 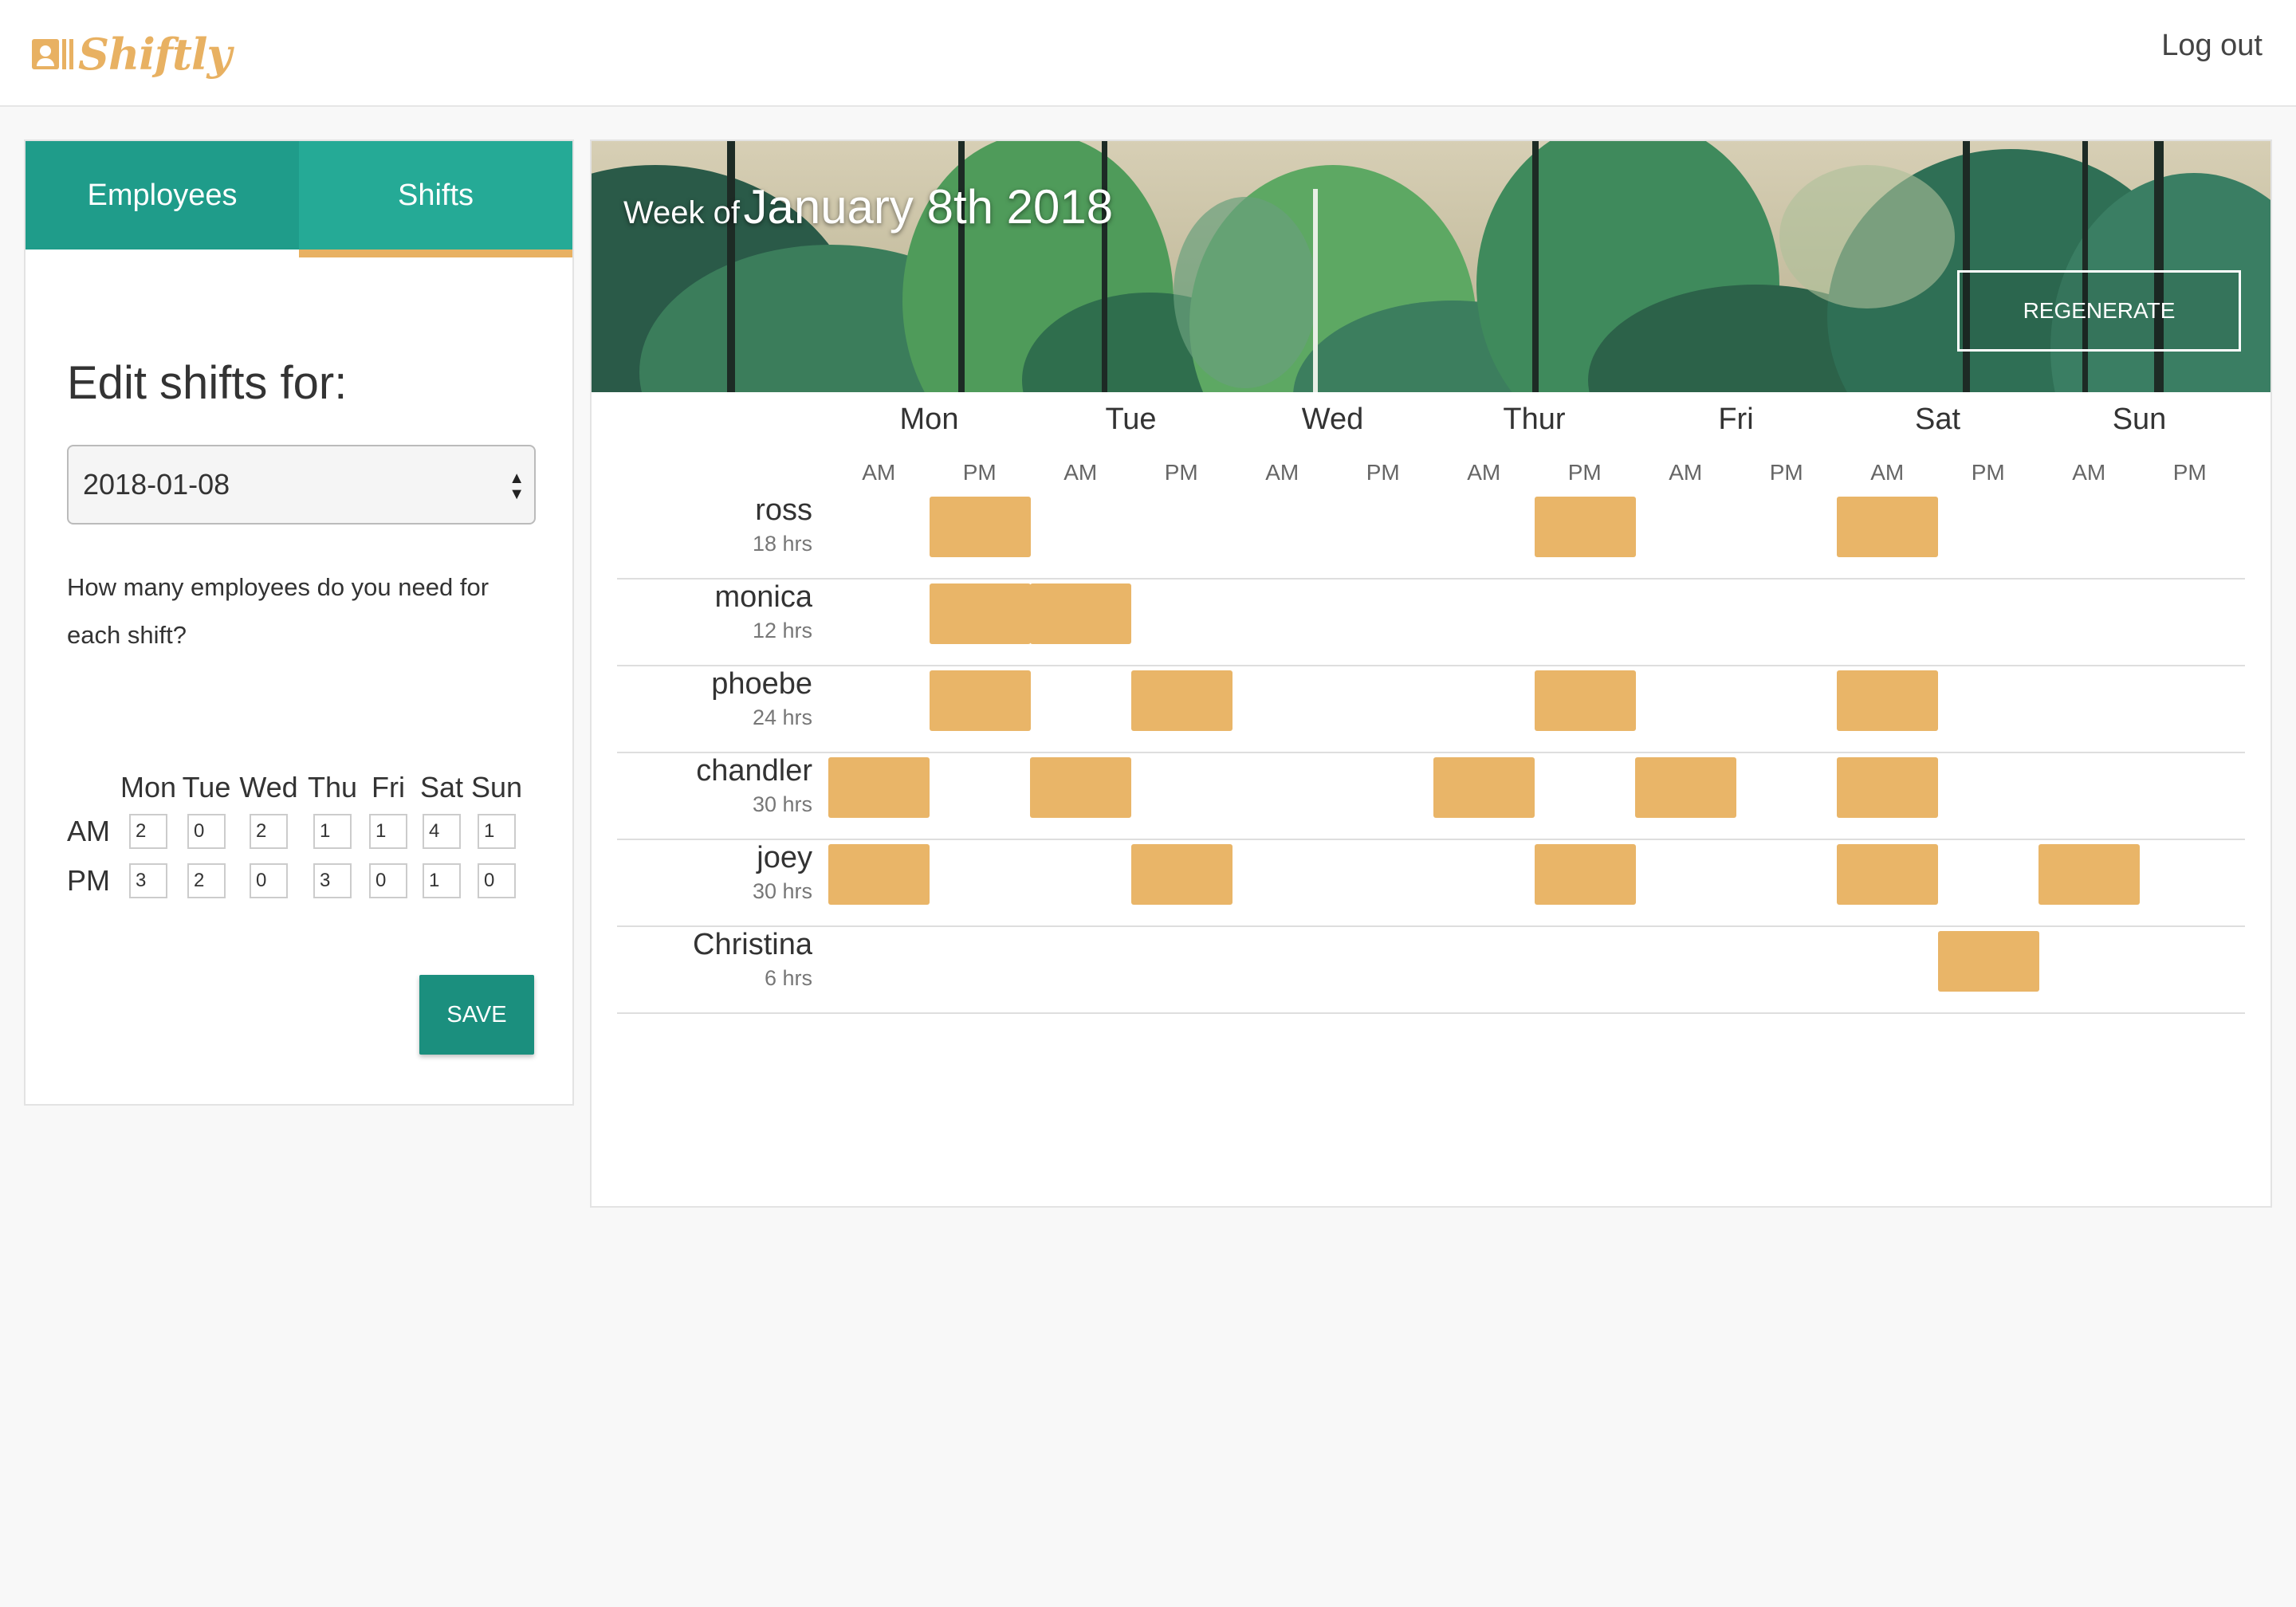 What do you see at coordinates (929, 420) in the screenshot?
I see `day-header-mon: Mon` at bounding box center [929, 420].